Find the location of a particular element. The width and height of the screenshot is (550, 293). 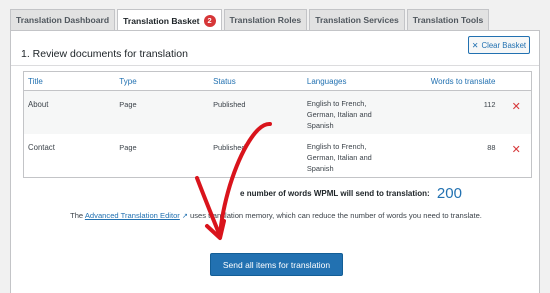

tab-label: Translation Services is located at coordinates (357, 20).